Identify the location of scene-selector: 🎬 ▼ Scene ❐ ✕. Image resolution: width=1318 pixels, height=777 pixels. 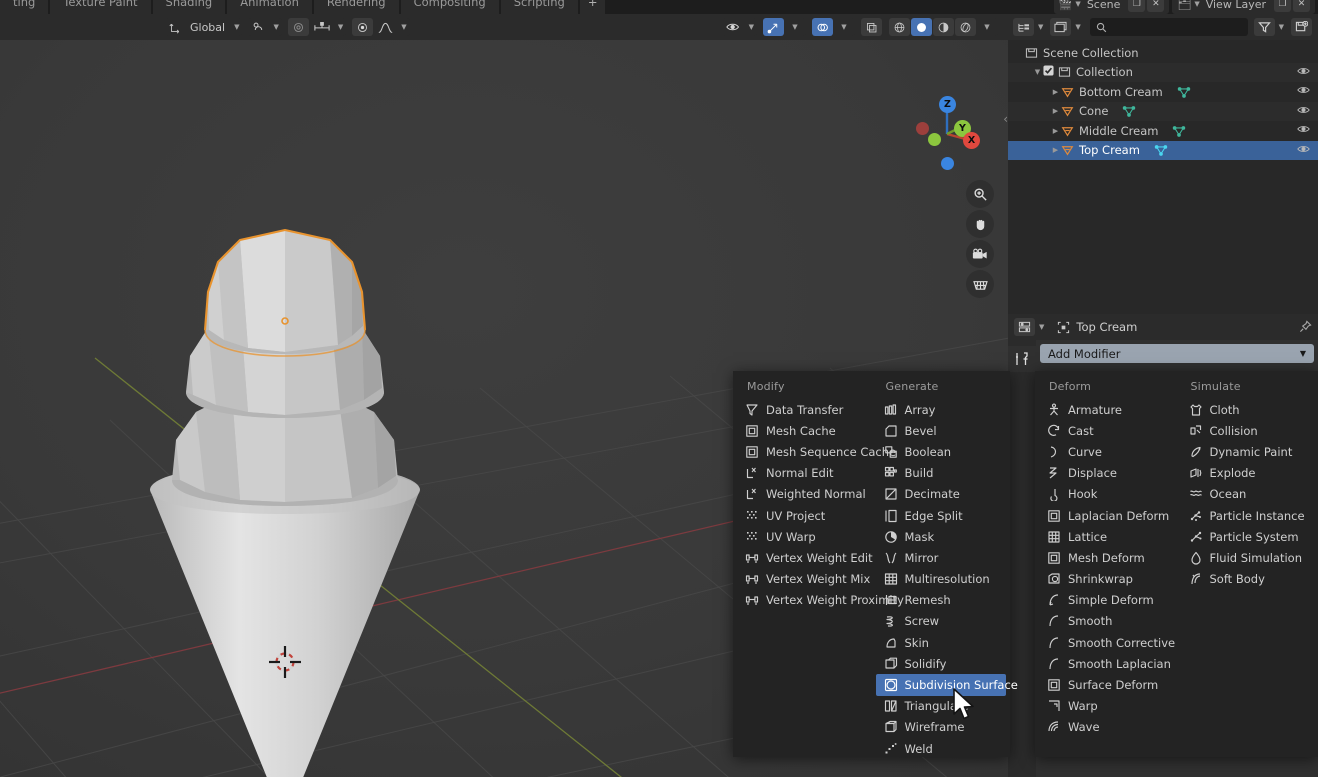
(1111, 7).